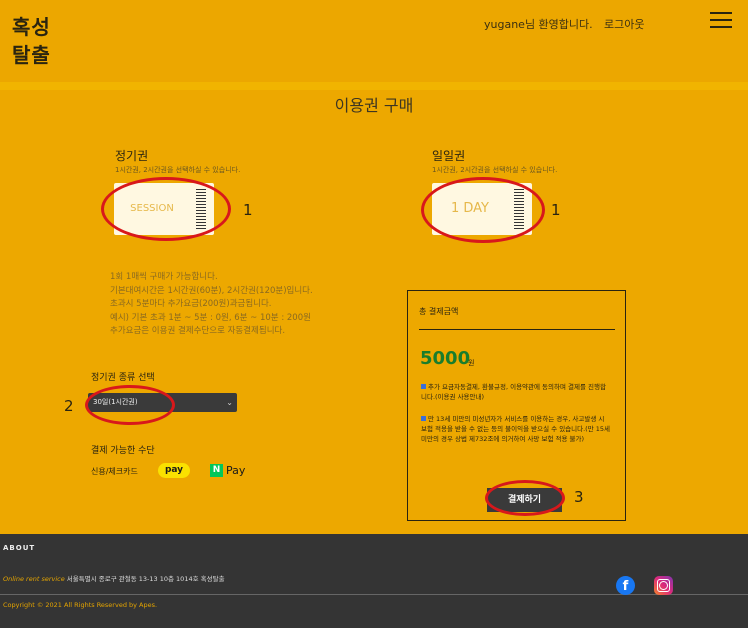 The image size is (748, 628). What do you see at coordinates (374, 105) in the screenshot?
I see `page-title: 이용권 구매` at bounding box center [374, 105].